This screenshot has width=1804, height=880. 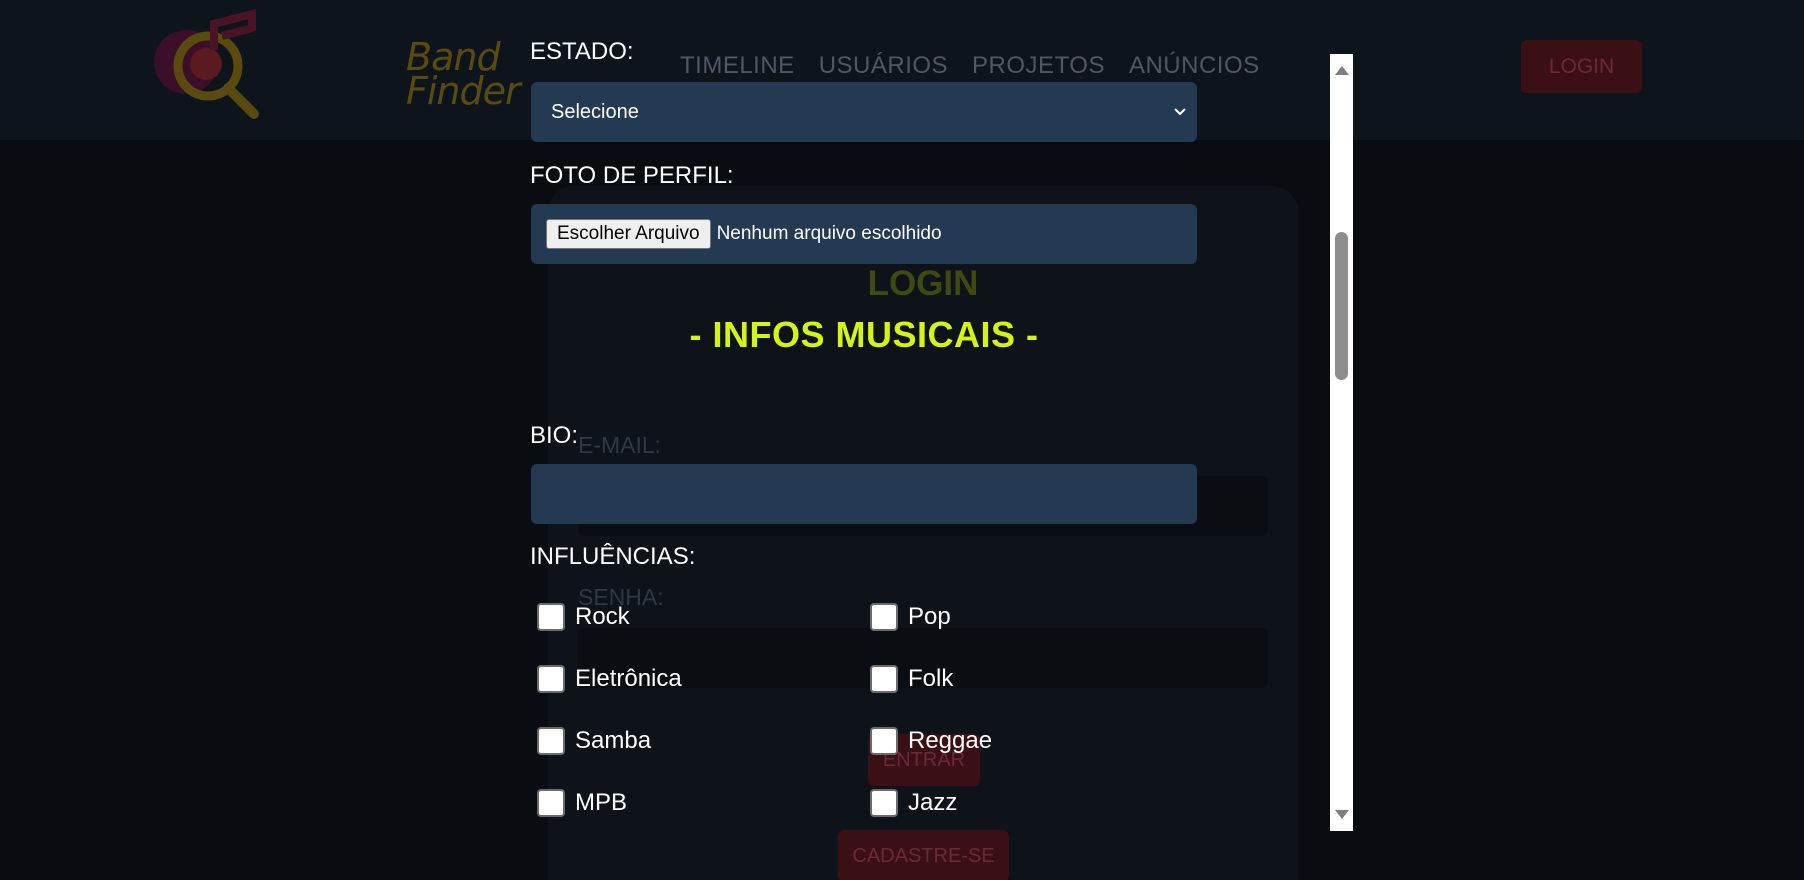 What do you see at coordinates (933, 802) in the screenshot?
I see `influence-label: Jazz` at bounding box center [933, 802].